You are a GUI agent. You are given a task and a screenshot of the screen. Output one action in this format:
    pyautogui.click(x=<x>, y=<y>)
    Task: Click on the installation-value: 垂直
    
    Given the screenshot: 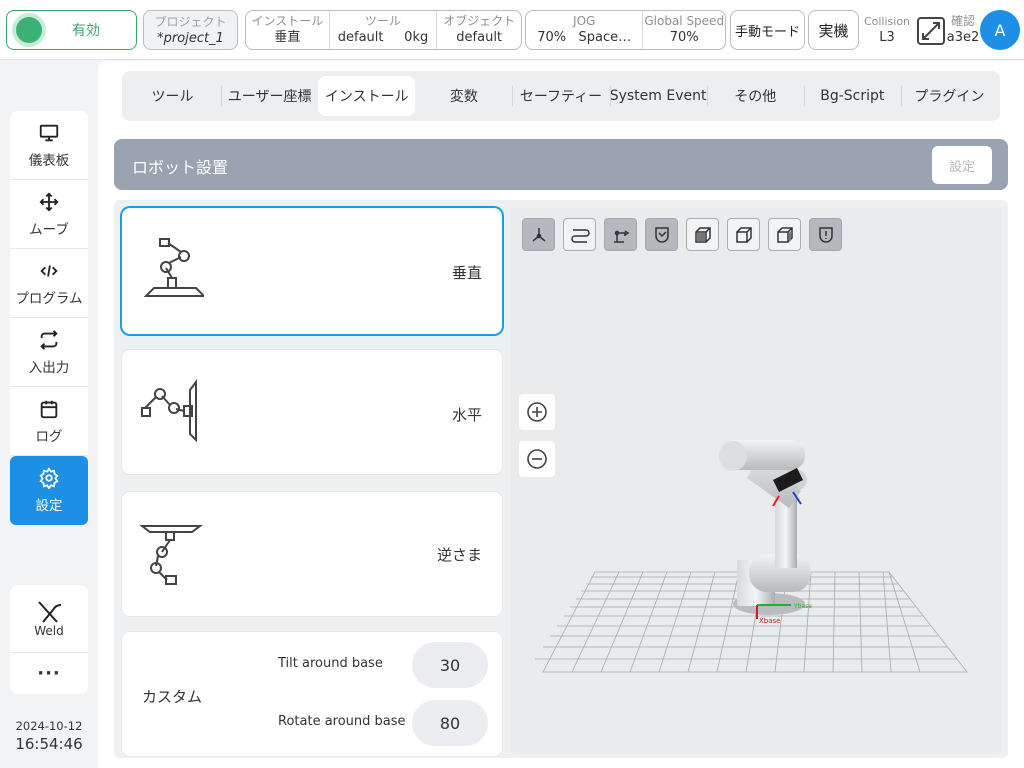 What is the action you would take?
    pyautogui.click(x=287, y=37)
    